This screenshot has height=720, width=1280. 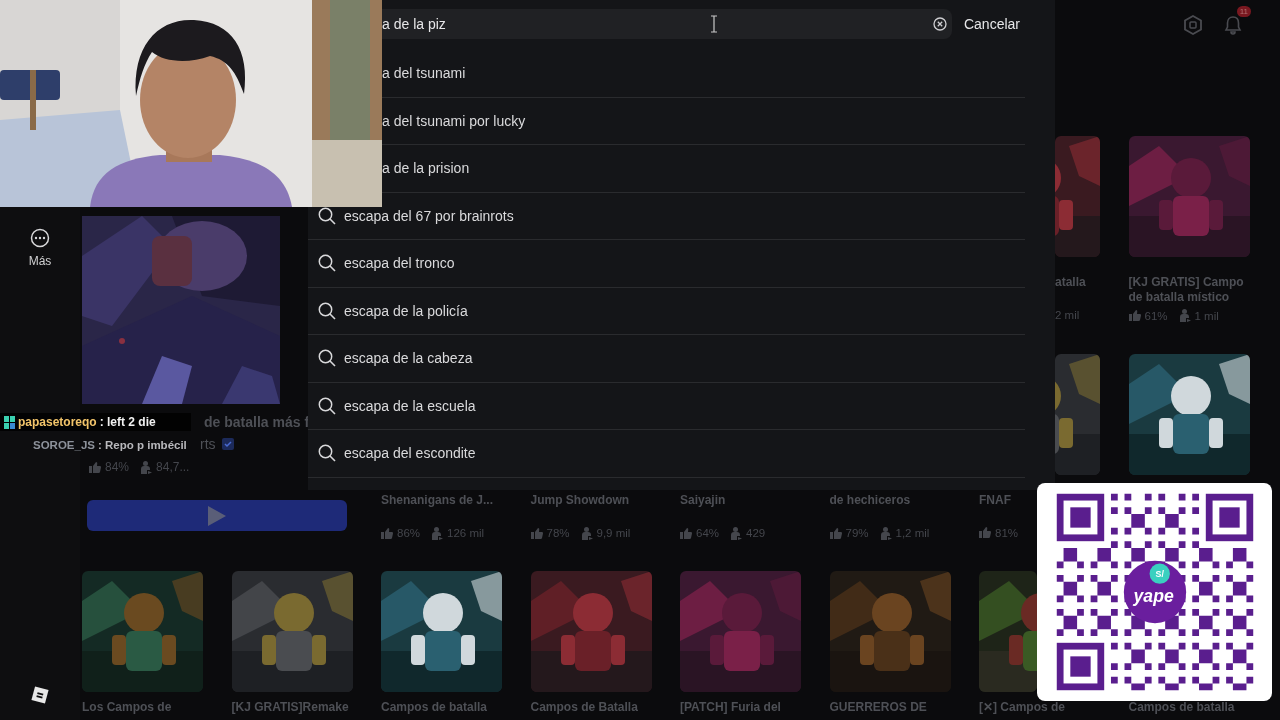 What do you see at coordinates (40, 238) in the screenshot?
I see `more-icon` at bounding box center [40, 238].